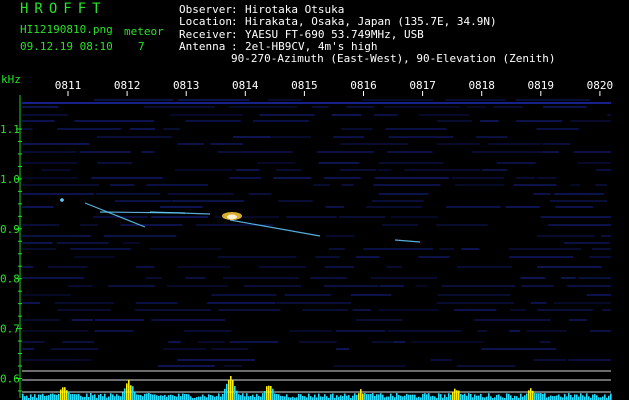 The image size is (629, 400). Describe the element at coordinates (481, 85) in the screenshot. I see `time-tick-label: 0818` at that location.